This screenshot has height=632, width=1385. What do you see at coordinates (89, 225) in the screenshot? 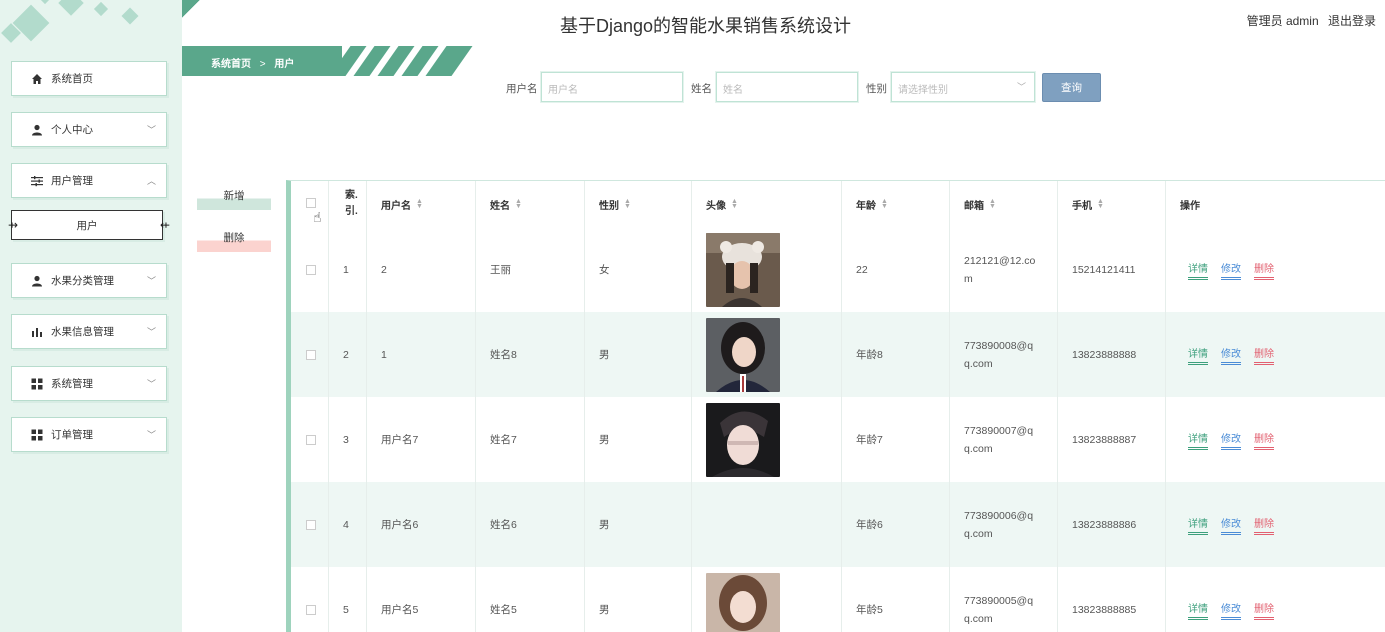
I see `sidebar-subitem-users: ⇸ 用户 ⇷` at bounding box center [89, 225].